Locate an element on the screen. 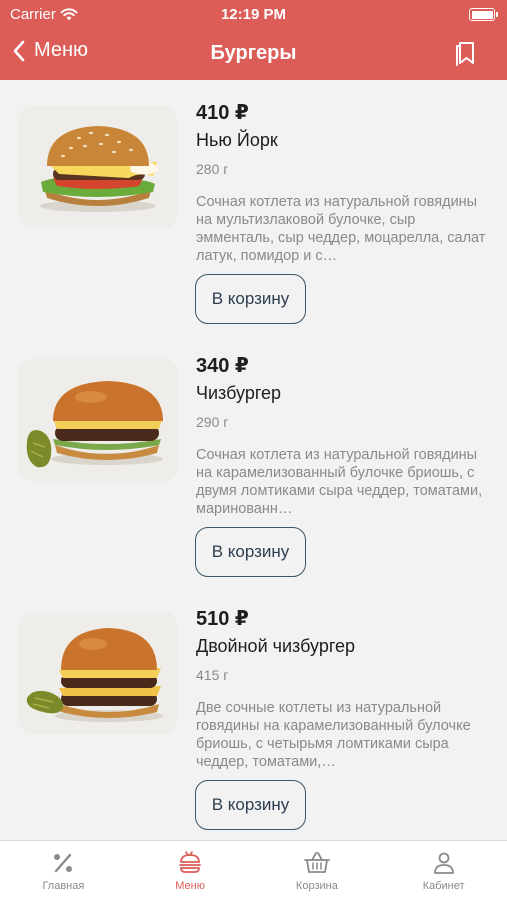 Image resolution: width=507 pixels, height=900 pixels. product-weight: 415 г is located at coordinates (212, 675).